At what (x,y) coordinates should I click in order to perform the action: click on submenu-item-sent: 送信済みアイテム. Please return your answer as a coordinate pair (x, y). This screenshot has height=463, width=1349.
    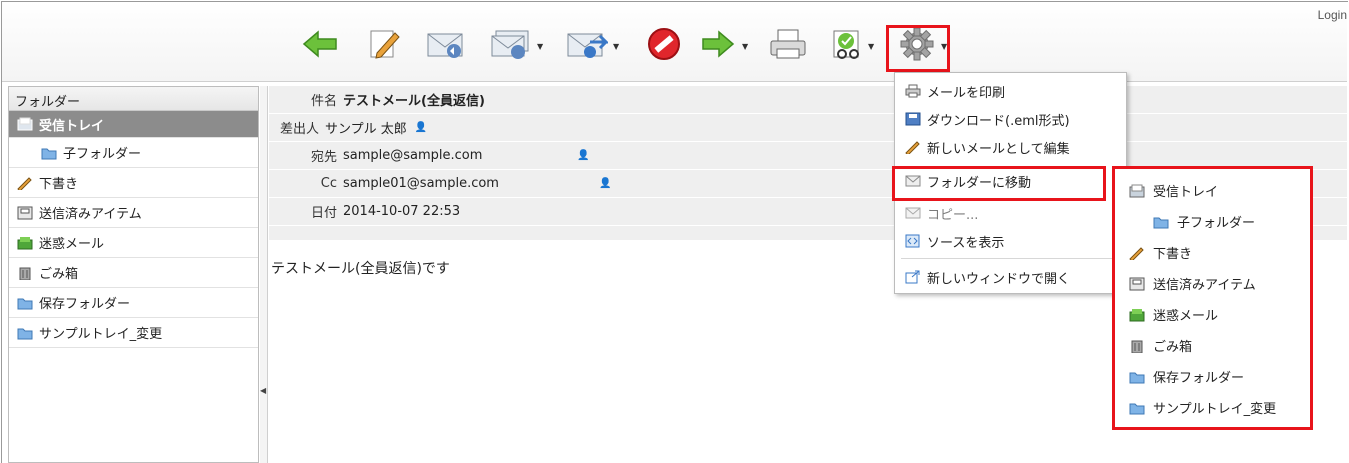
    Looking at the image, I should click on (1212, 283).